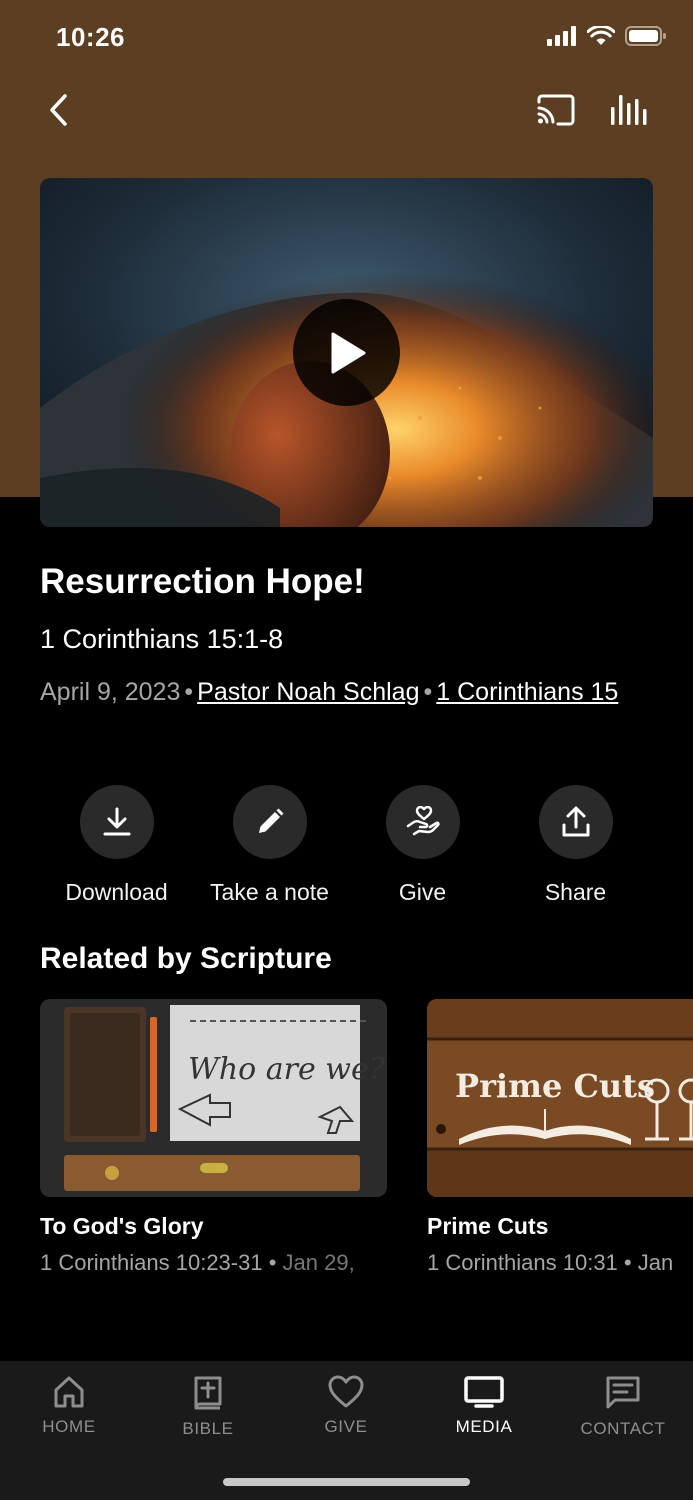  I want to click on download-icon, so click(116, 821).